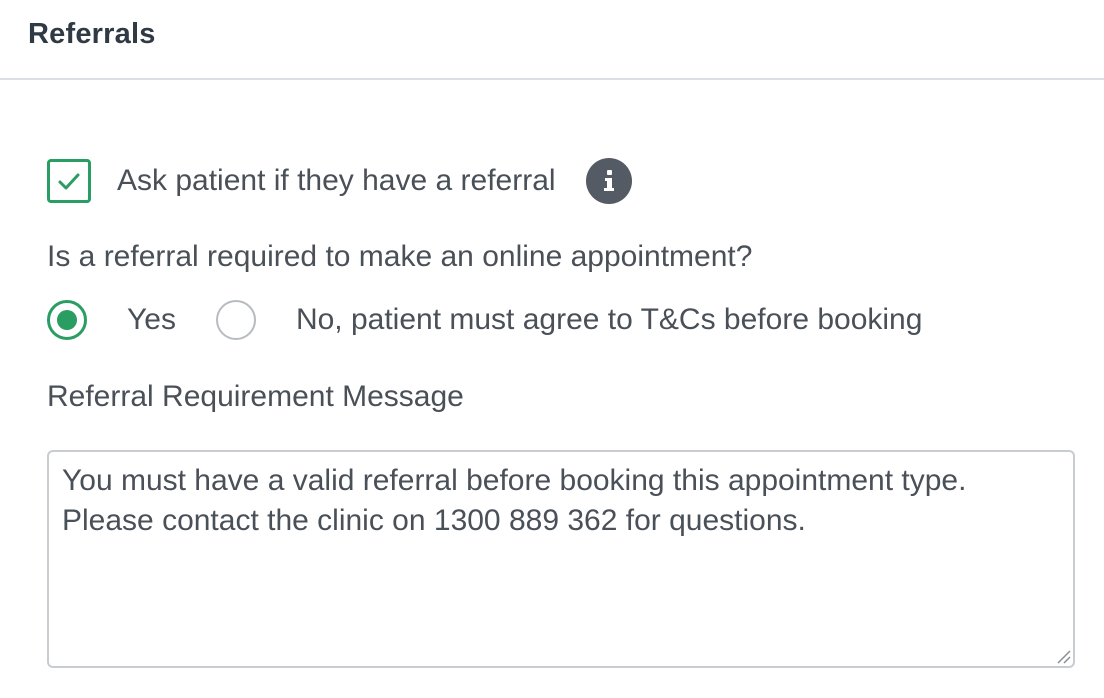 The width and height of the screenshot is (1104, 698). I want to click on ask-referral-checkbox, so click(69, 181).